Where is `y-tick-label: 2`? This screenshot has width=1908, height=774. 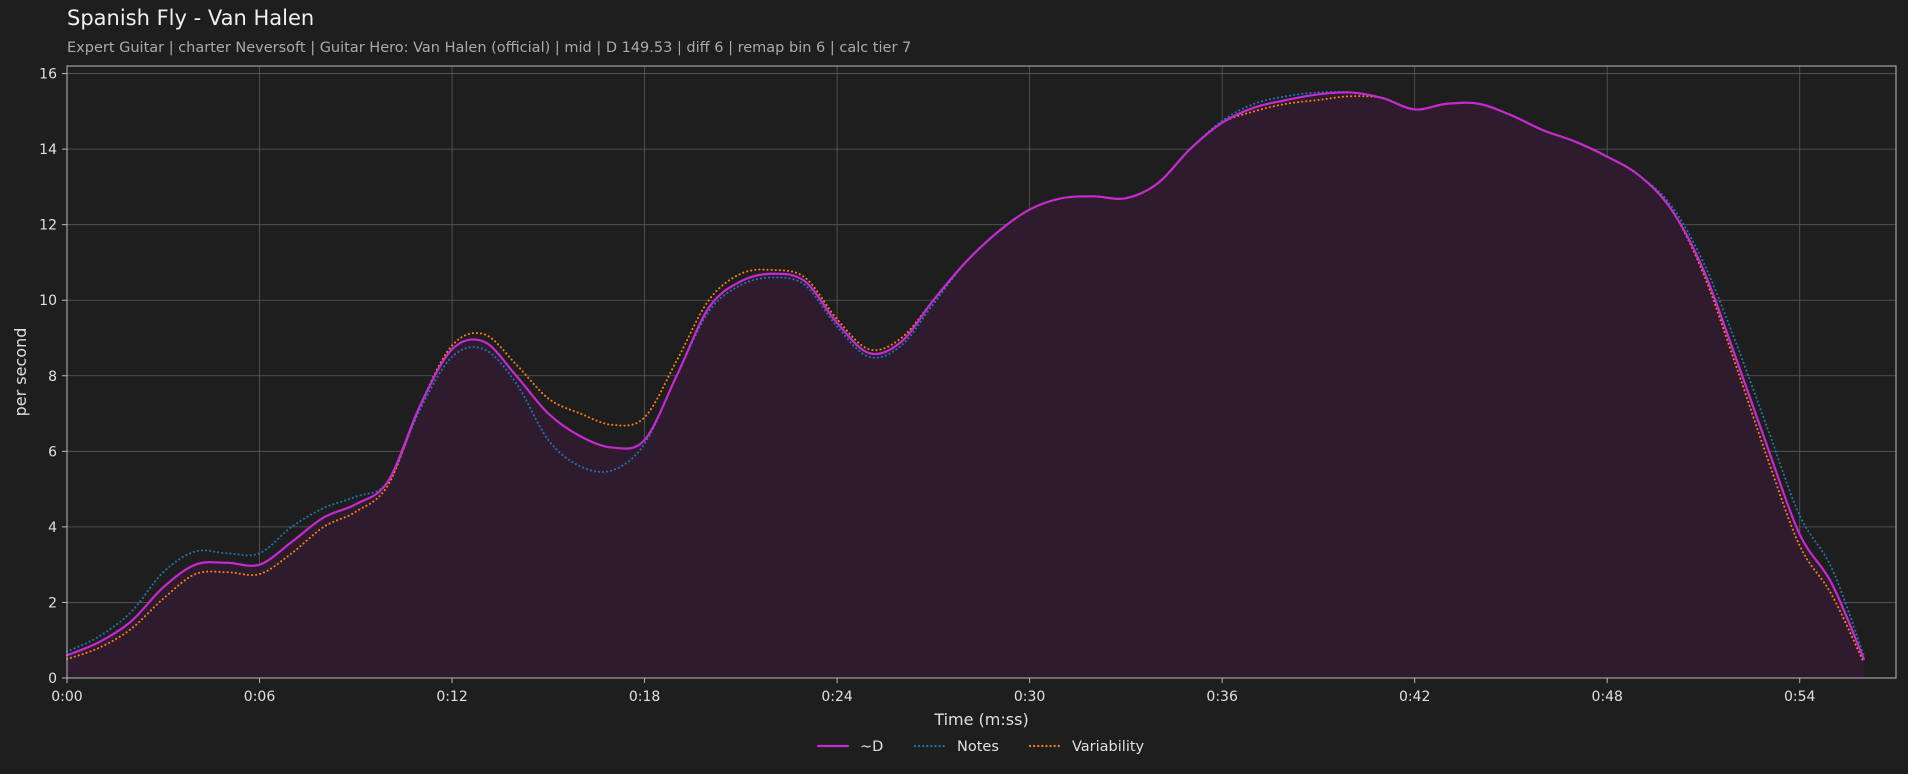
y-tick-label: 2 is located at coordinates (52, 603).